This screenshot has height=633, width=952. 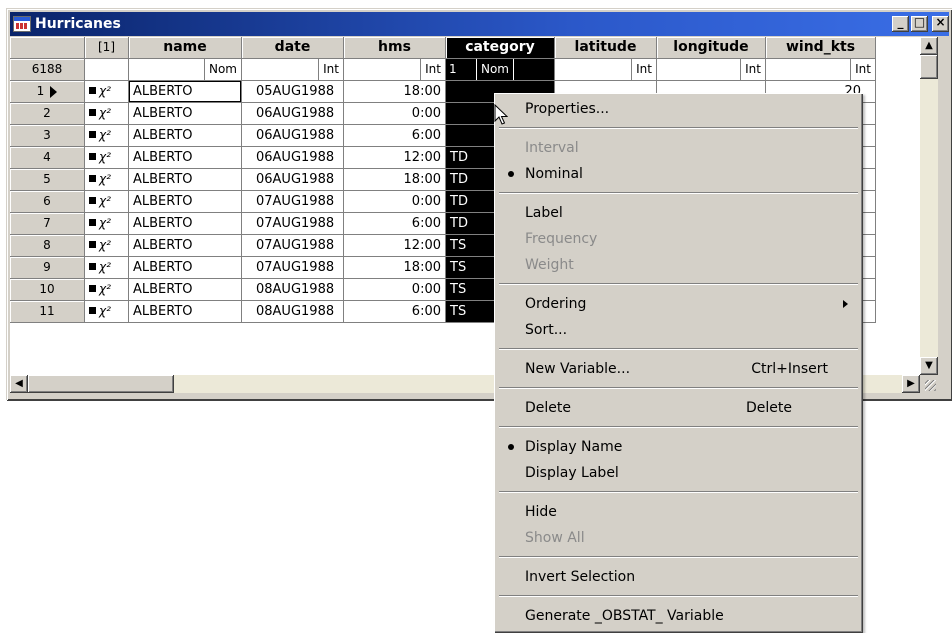 What do you see at coordinates (47, 312) in the screenshot?
I see `obs-number: 11` at bounding box center [47, 312].